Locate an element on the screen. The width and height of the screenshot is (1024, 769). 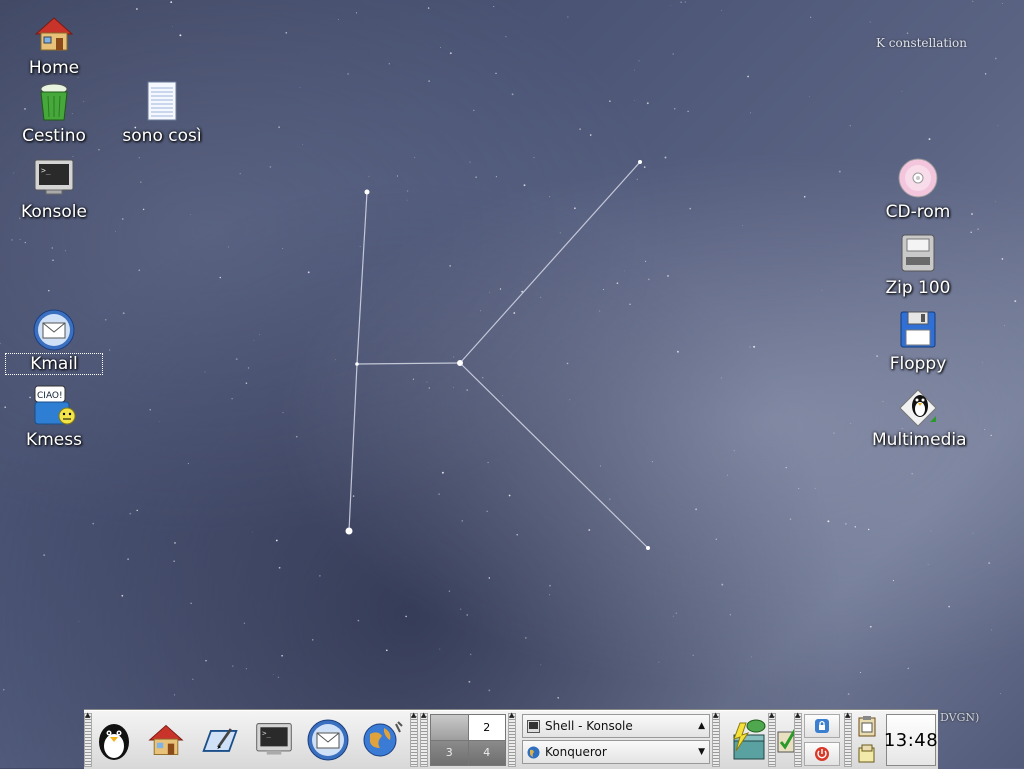
desktop-icon-floppy: Floppy is located at coordinates (918, 341).